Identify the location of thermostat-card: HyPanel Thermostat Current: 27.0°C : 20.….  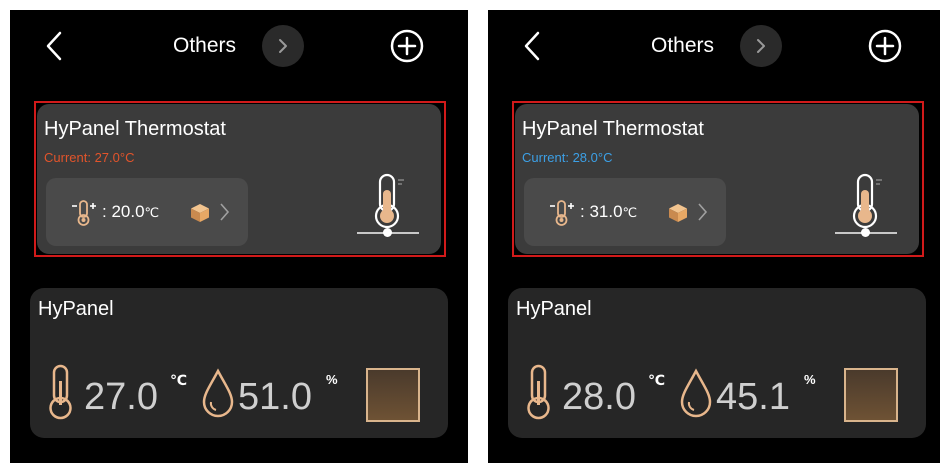
(239, 179).